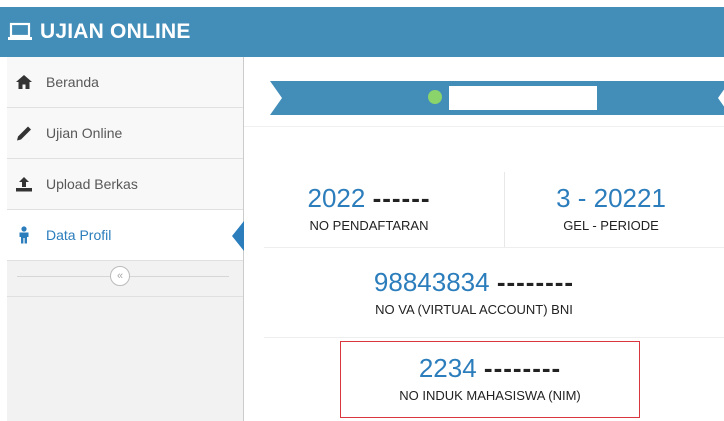  I want to click on sidebar-item-upload-berkas: Upload Berkas, so click(125, 184).